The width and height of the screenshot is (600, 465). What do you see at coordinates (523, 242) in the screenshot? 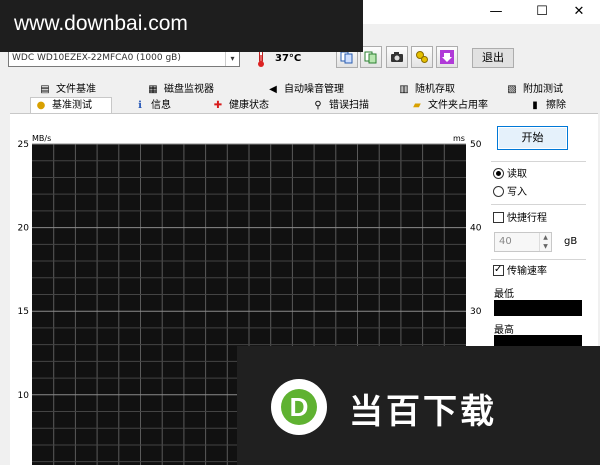
I see `short-stroke-stepper: 40 ▲ ▼` at bounding box center [523, 242].